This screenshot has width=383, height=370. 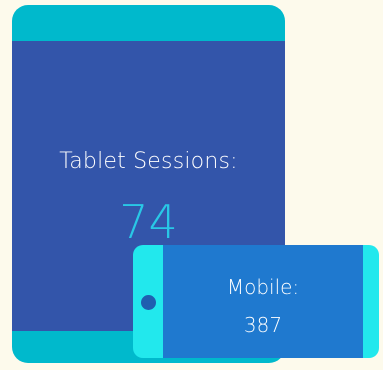 I want to click on tablet-sessions-value: 74, so click(x=148, y=222).